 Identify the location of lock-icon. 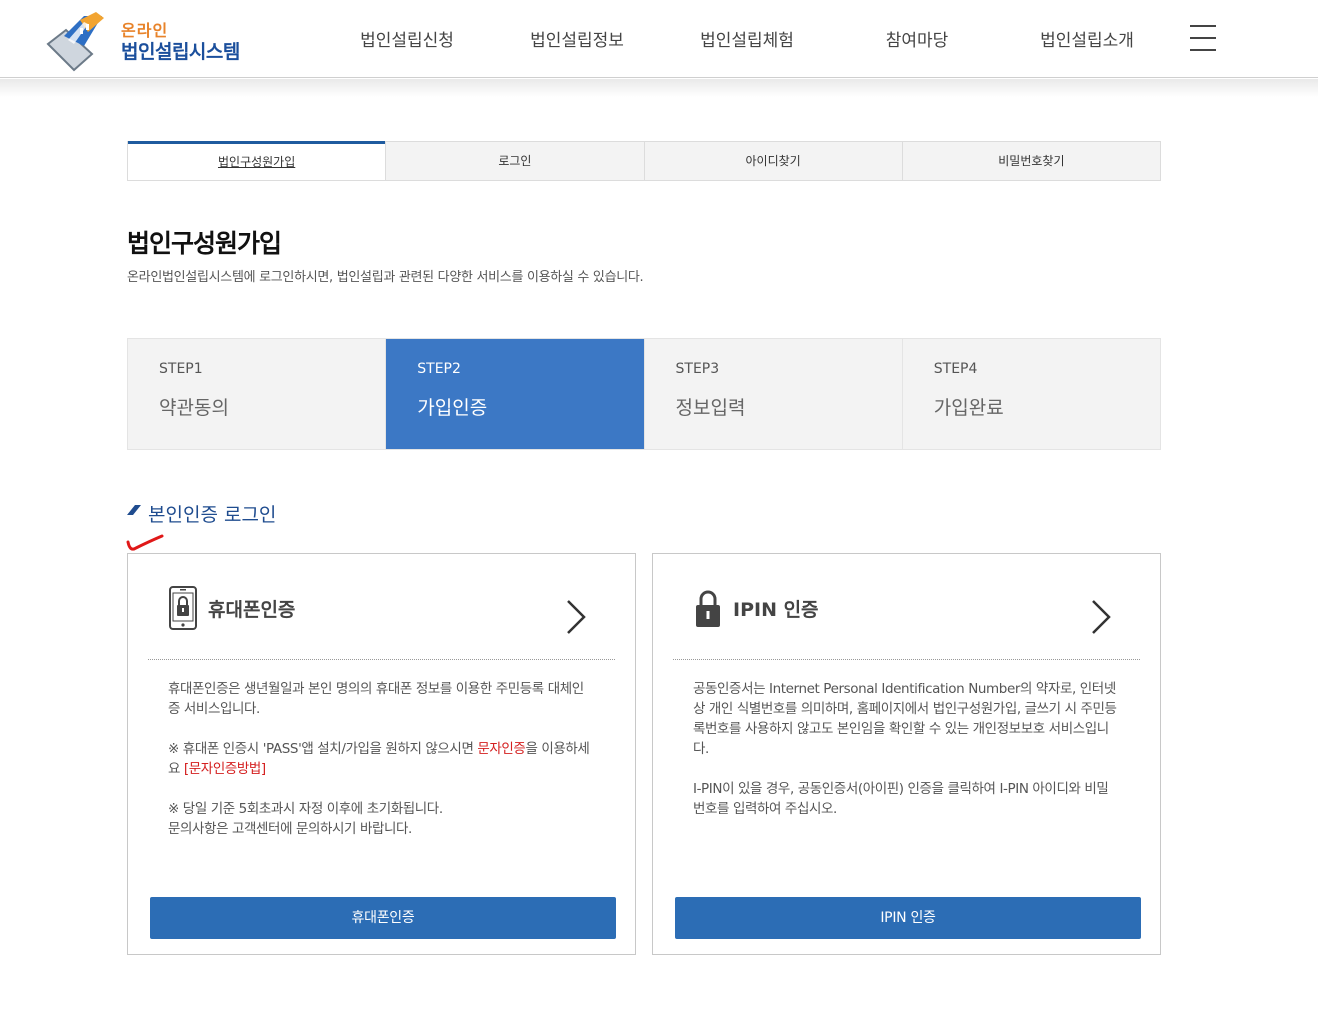
(708, 608).